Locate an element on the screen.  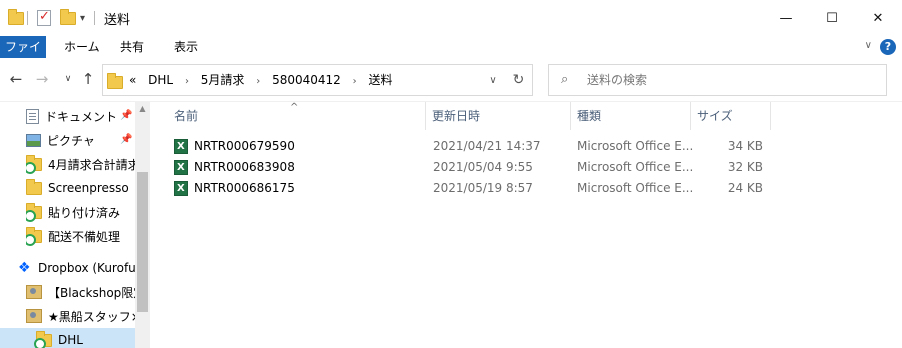
up-button: ↑ is located at coordinates (88, 79).